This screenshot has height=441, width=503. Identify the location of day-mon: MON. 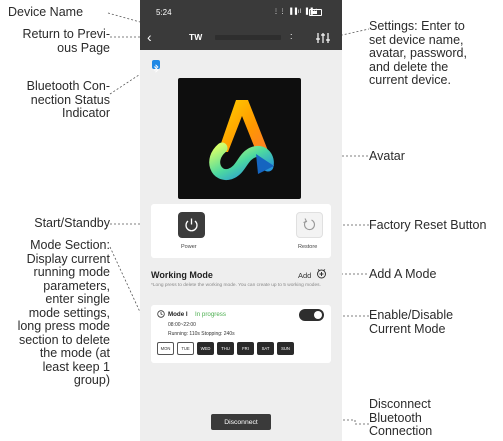
(165, 348).